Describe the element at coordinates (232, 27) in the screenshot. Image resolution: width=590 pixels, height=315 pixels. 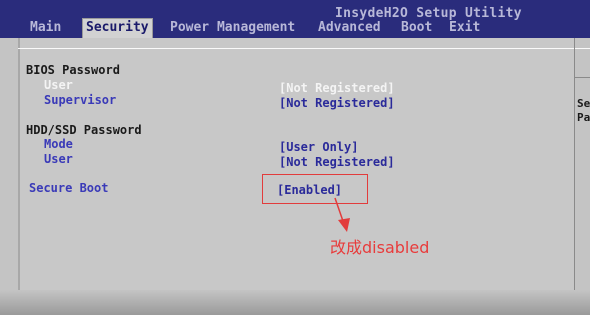
I see `tab-power-management: Power Management` at that location.